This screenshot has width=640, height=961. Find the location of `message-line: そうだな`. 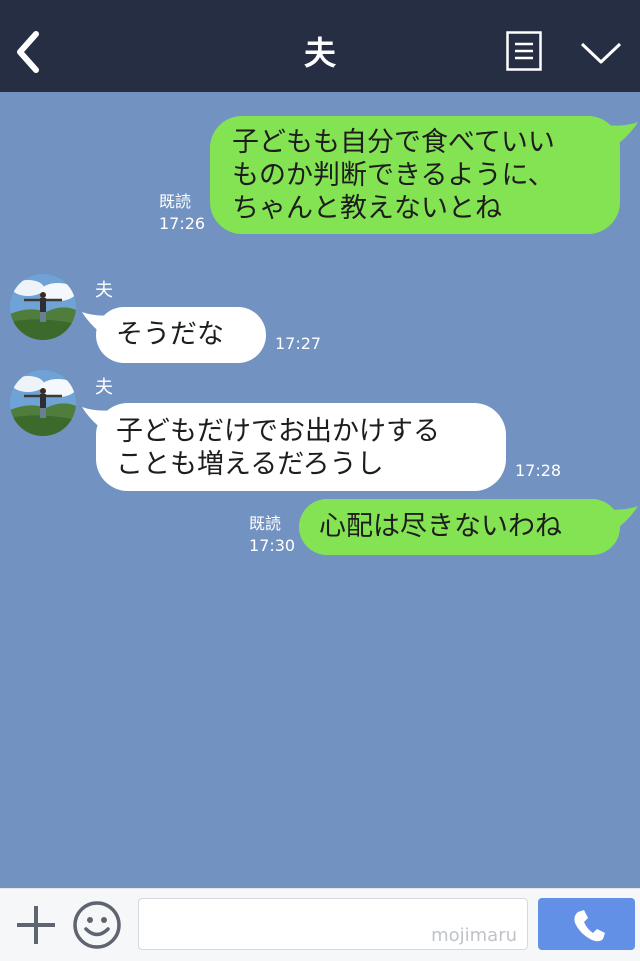

message-line: そうだな is located at coordinates (170, 334).